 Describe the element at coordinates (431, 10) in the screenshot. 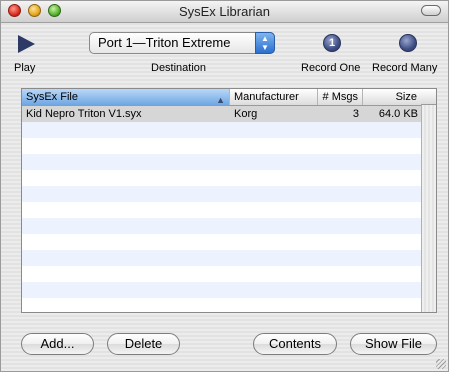

I see `toolbar-toggle-button` at that location.